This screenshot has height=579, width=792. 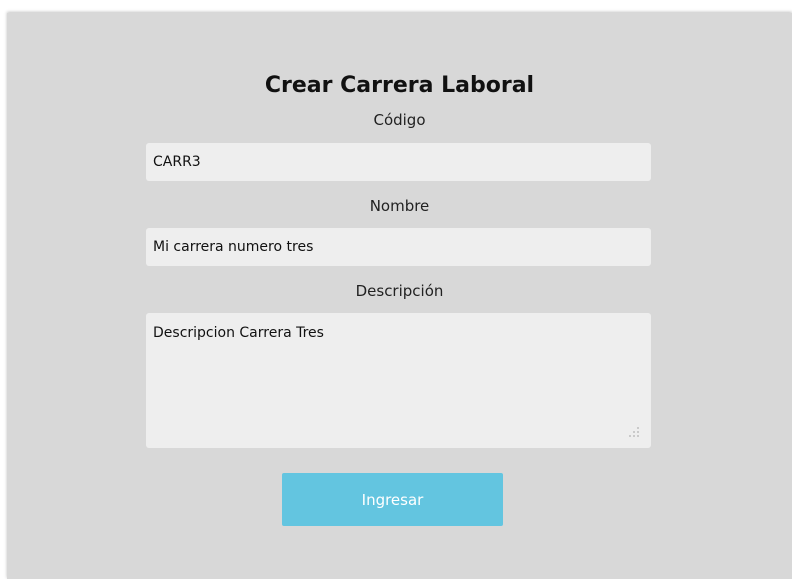 What do you see at coordinates (399, 120) in the screenshot?
I see `codigo-label: Código` at bounding box center [399, 120].